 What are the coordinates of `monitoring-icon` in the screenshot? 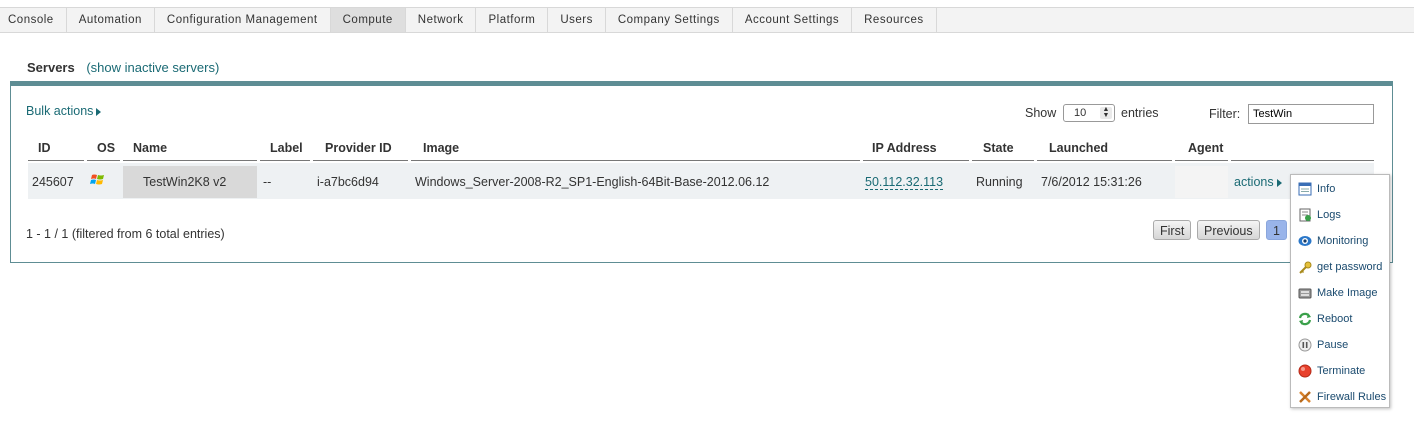 It's located at (1305, 241).